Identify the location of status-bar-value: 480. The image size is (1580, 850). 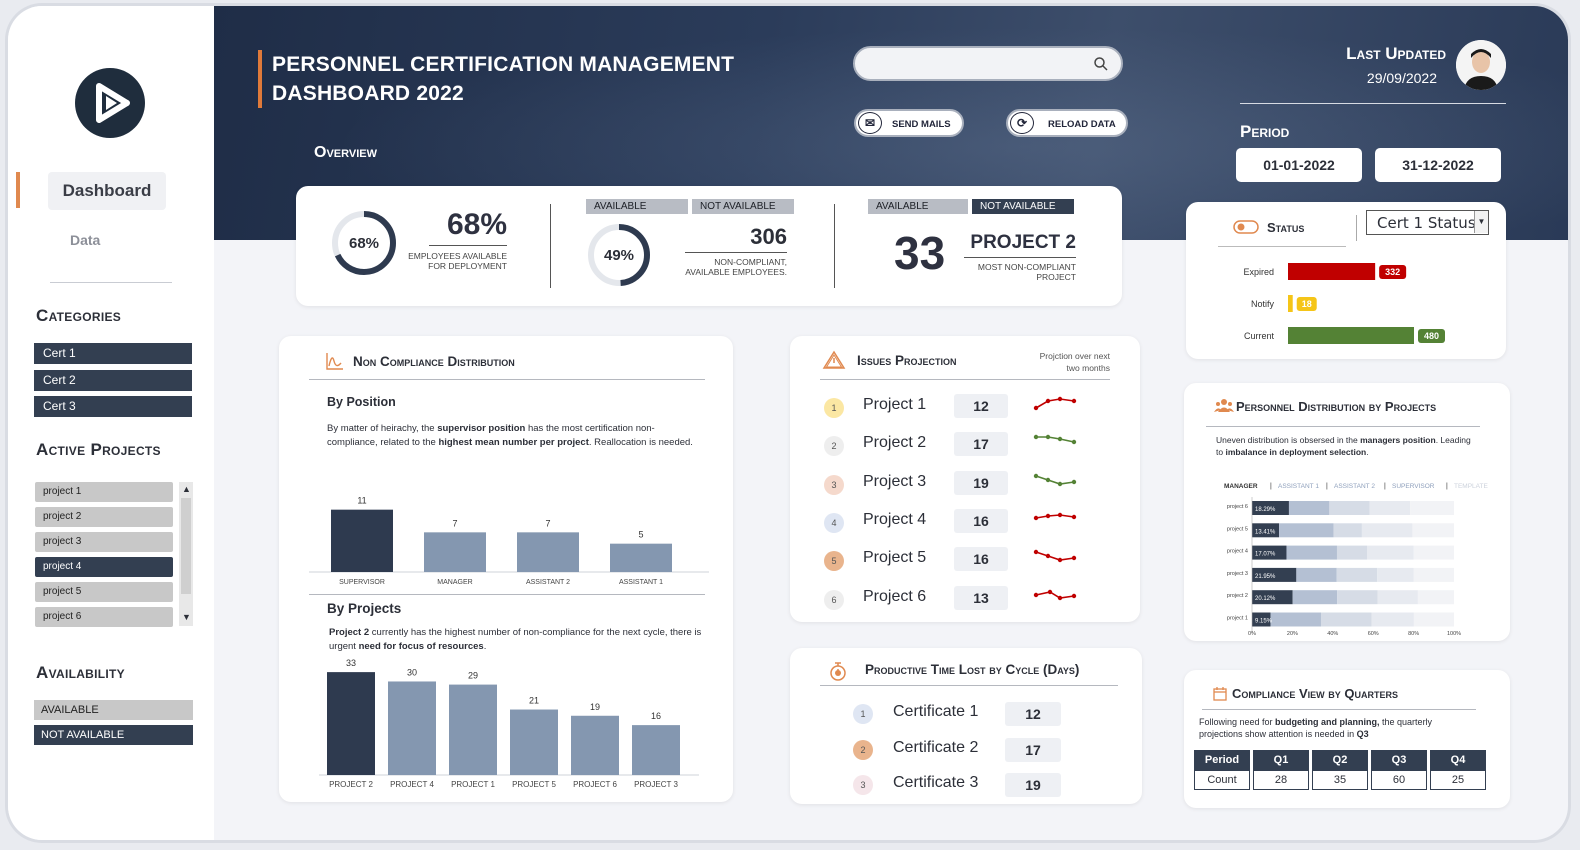
(1431, 336).